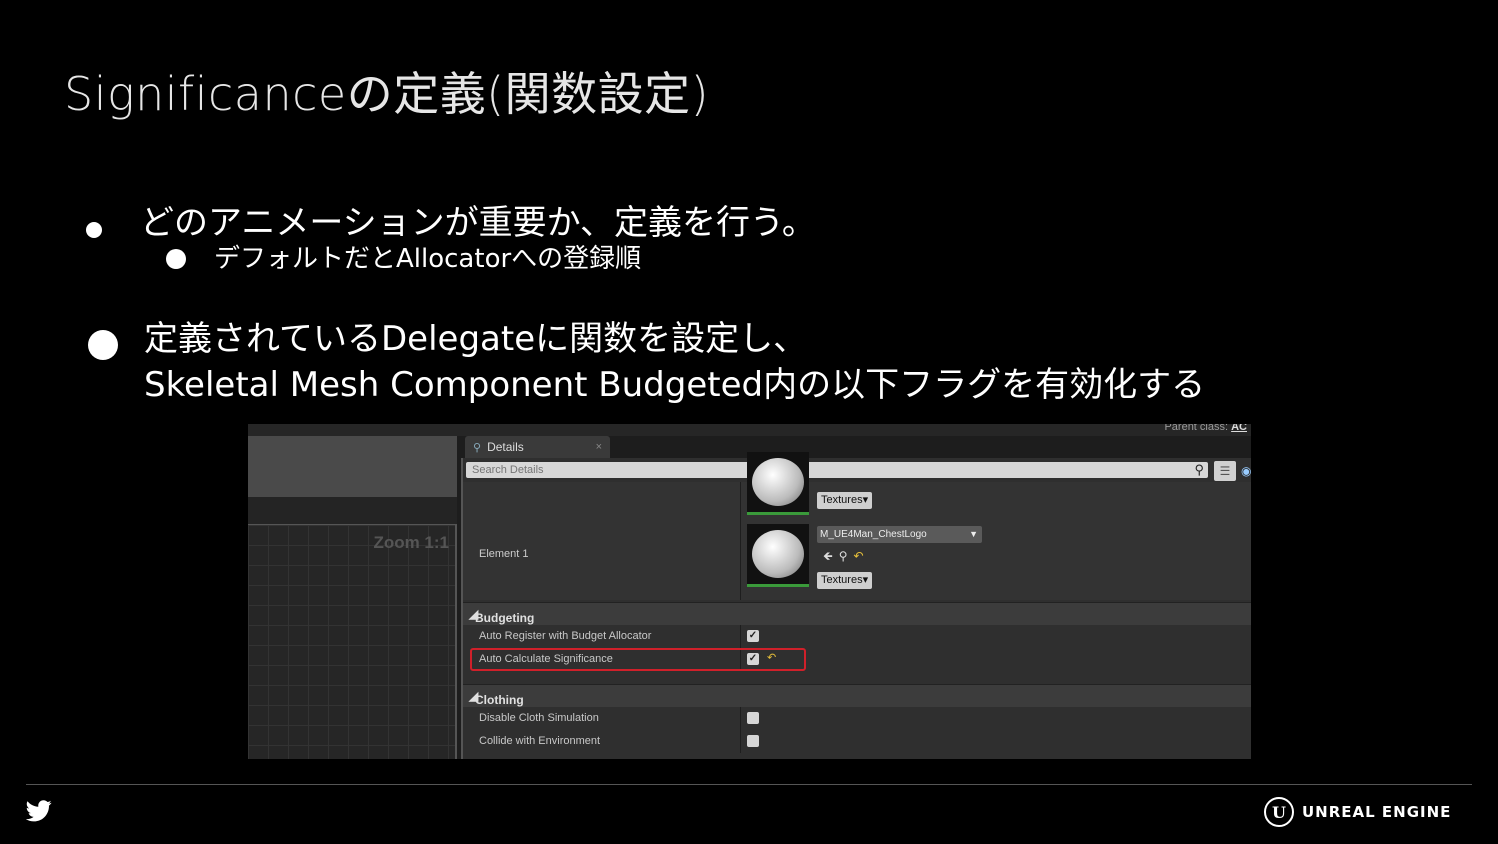 The height and width of the screenshot is (844, 1498). Describe the element at coordinates (753, 636) in the screenshot. I see `property-checkbox: ✓` at that location.